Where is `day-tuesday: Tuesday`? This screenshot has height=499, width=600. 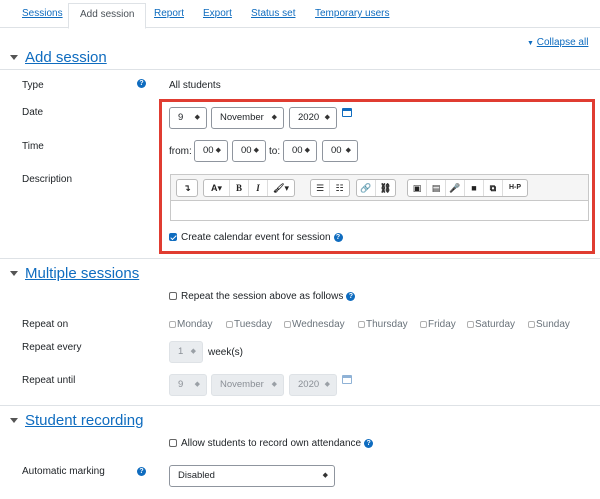
day-tuesday: Tuesday is located at coordinates (249, 324).